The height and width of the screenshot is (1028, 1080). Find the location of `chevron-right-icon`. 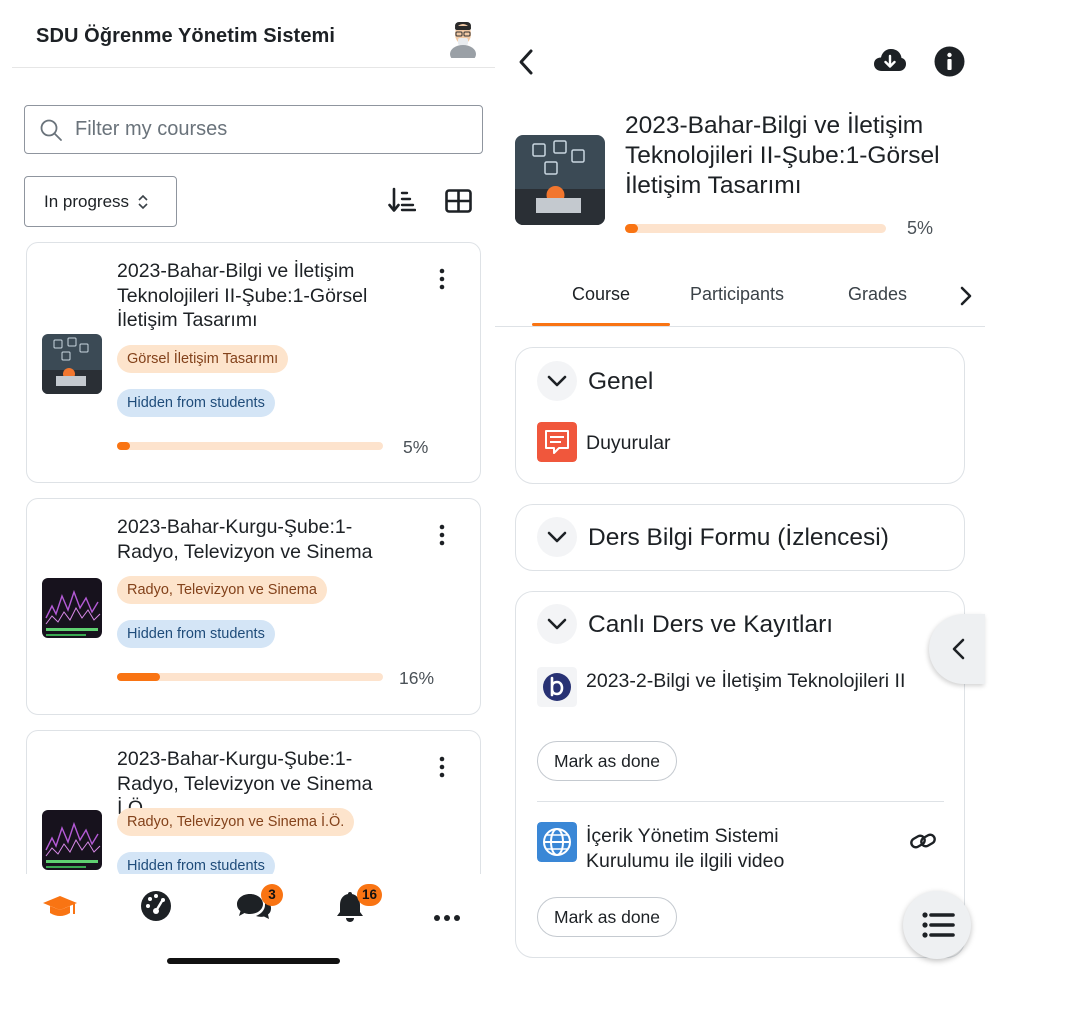

chevron-right-icon is located at coordinates (966, 296).